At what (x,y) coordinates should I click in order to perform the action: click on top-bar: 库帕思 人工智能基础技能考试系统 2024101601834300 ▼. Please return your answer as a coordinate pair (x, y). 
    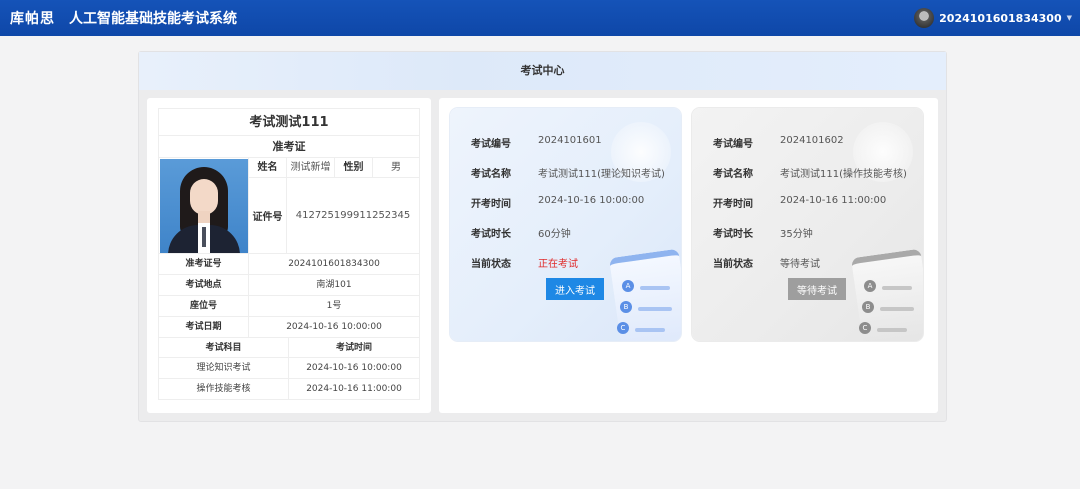
    Looking at the image, I should click on (540, 18).